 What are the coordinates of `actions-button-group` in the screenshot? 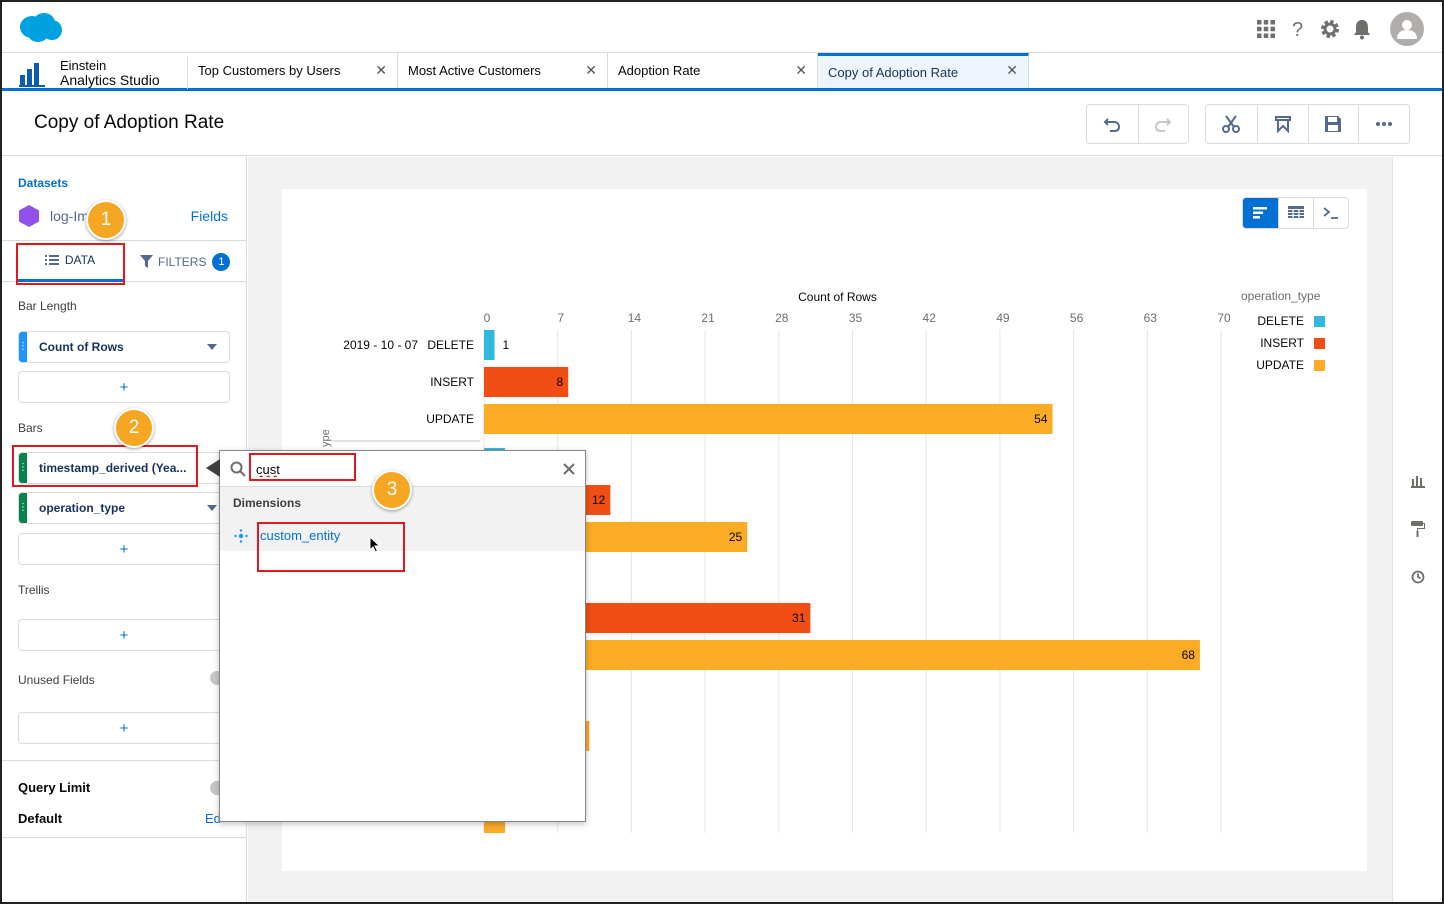 It's located at (1307, 124).